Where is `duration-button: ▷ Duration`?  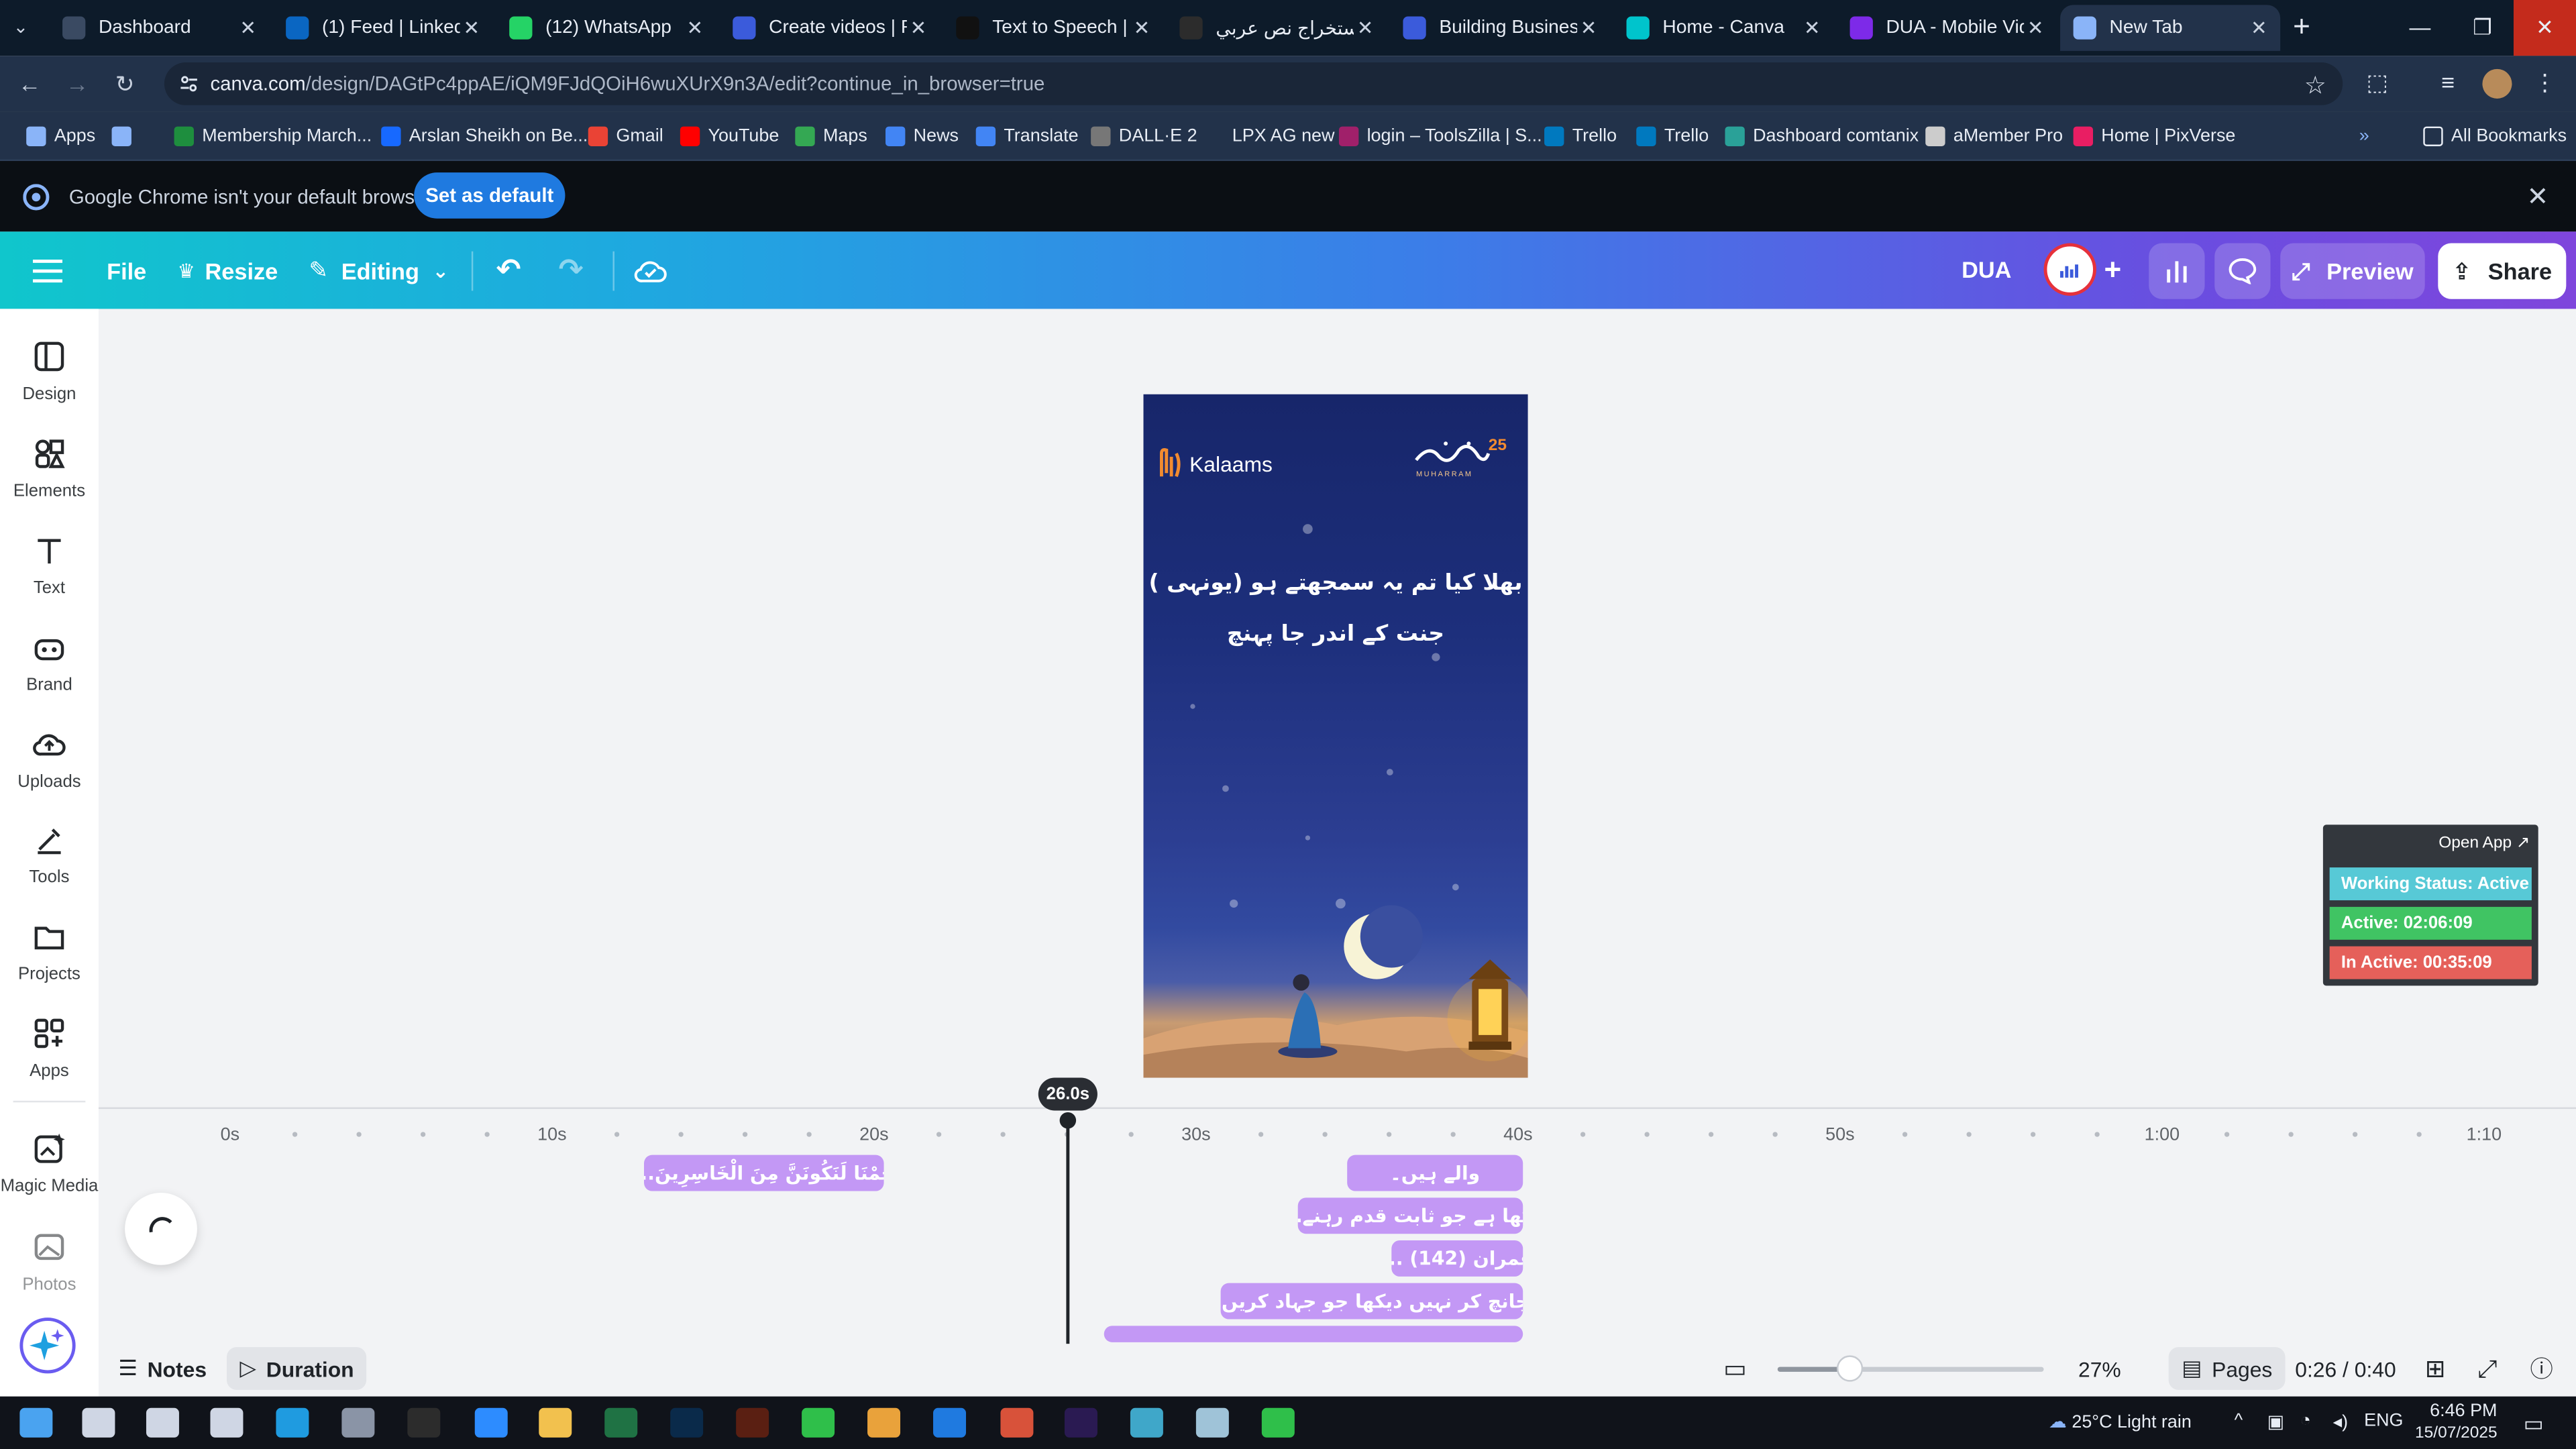
duration-button: ▷ Duration is located at coordinates (297, 1368).